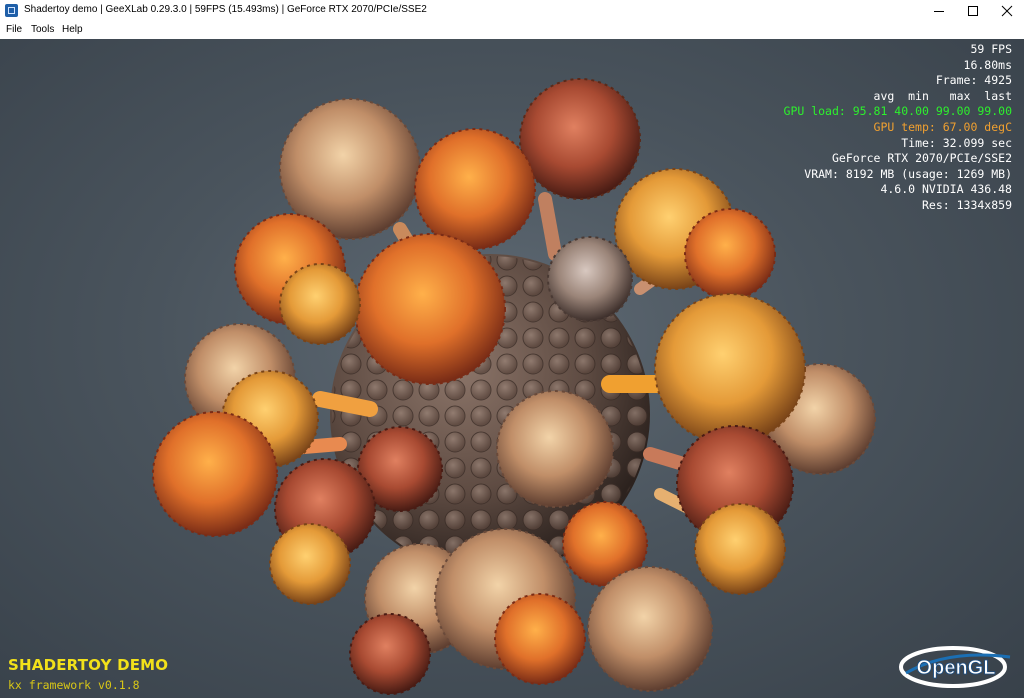 The width and height of the screenshot is (1024, 698). Describe the element at coordinates (942, 95) in the screenshot. I see `stats-header: avg min max last` at that location.